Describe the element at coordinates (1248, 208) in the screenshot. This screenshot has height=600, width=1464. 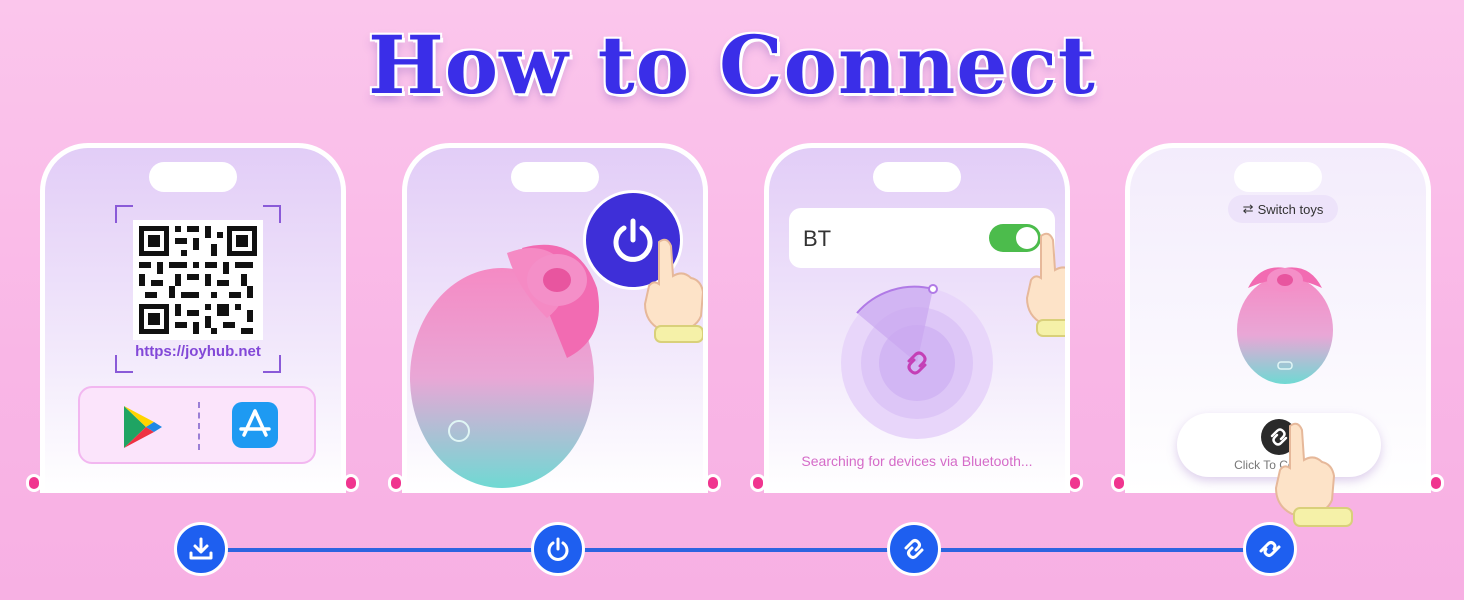
I see `swap-icon: ⇄` at that location.